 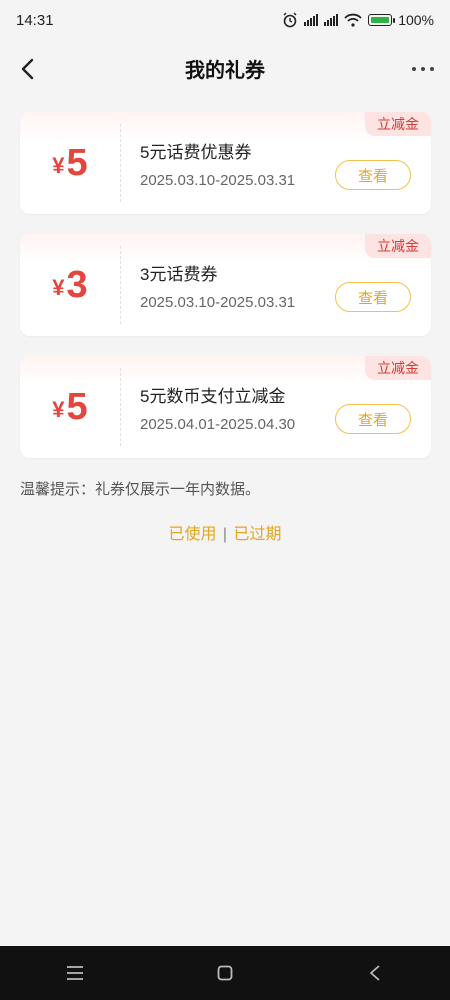 I want to click on battery-icon, so click(x=382, y=20).